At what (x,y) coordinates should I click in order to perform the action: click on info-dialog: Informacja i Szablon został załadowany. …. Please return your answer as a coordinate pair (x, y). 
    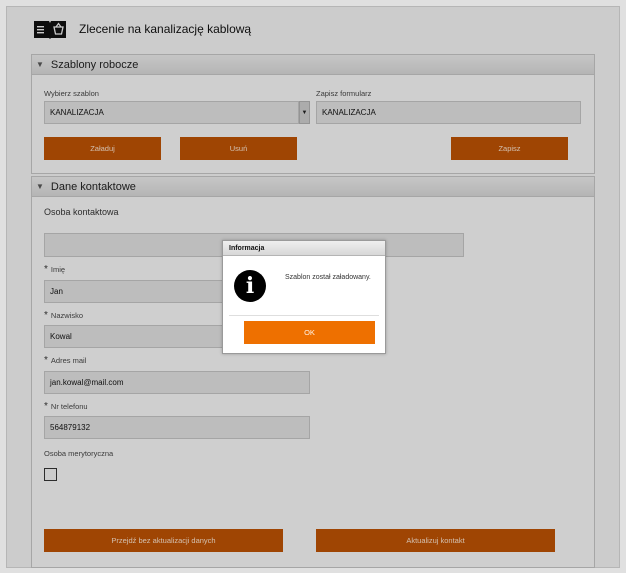
    Looking at the image, I should click on (304, 297).